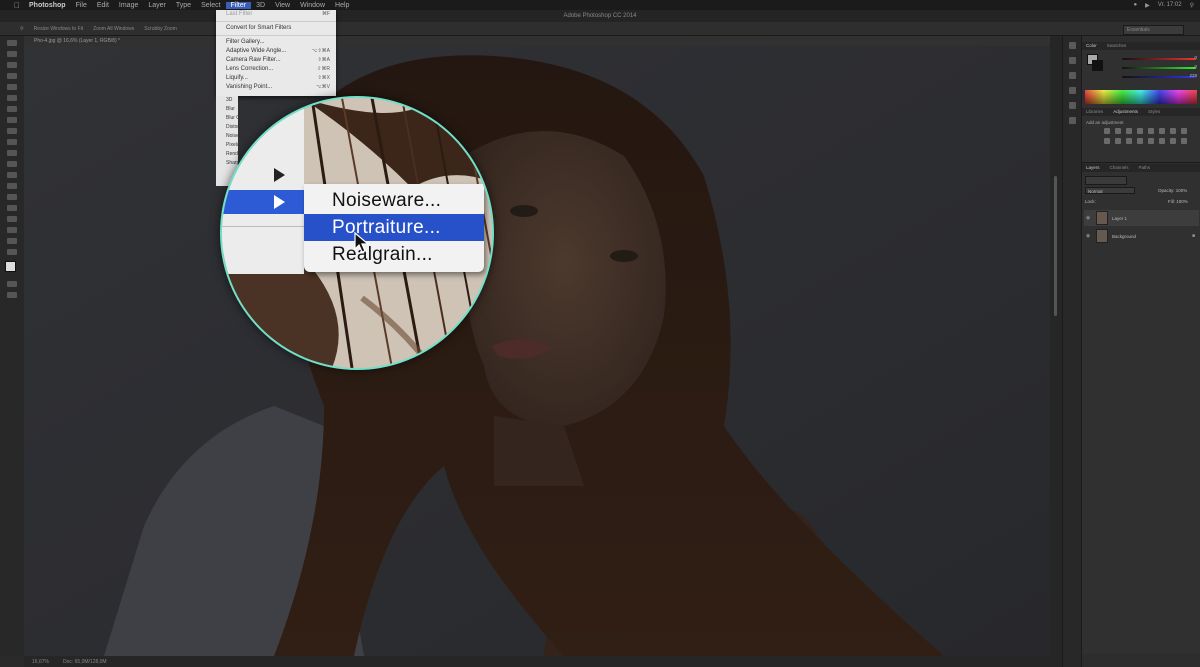  What do you see at coordinates (1097, 65) in the screenshot?
I see `bg-swatch` at bounding box center [1097, 65].